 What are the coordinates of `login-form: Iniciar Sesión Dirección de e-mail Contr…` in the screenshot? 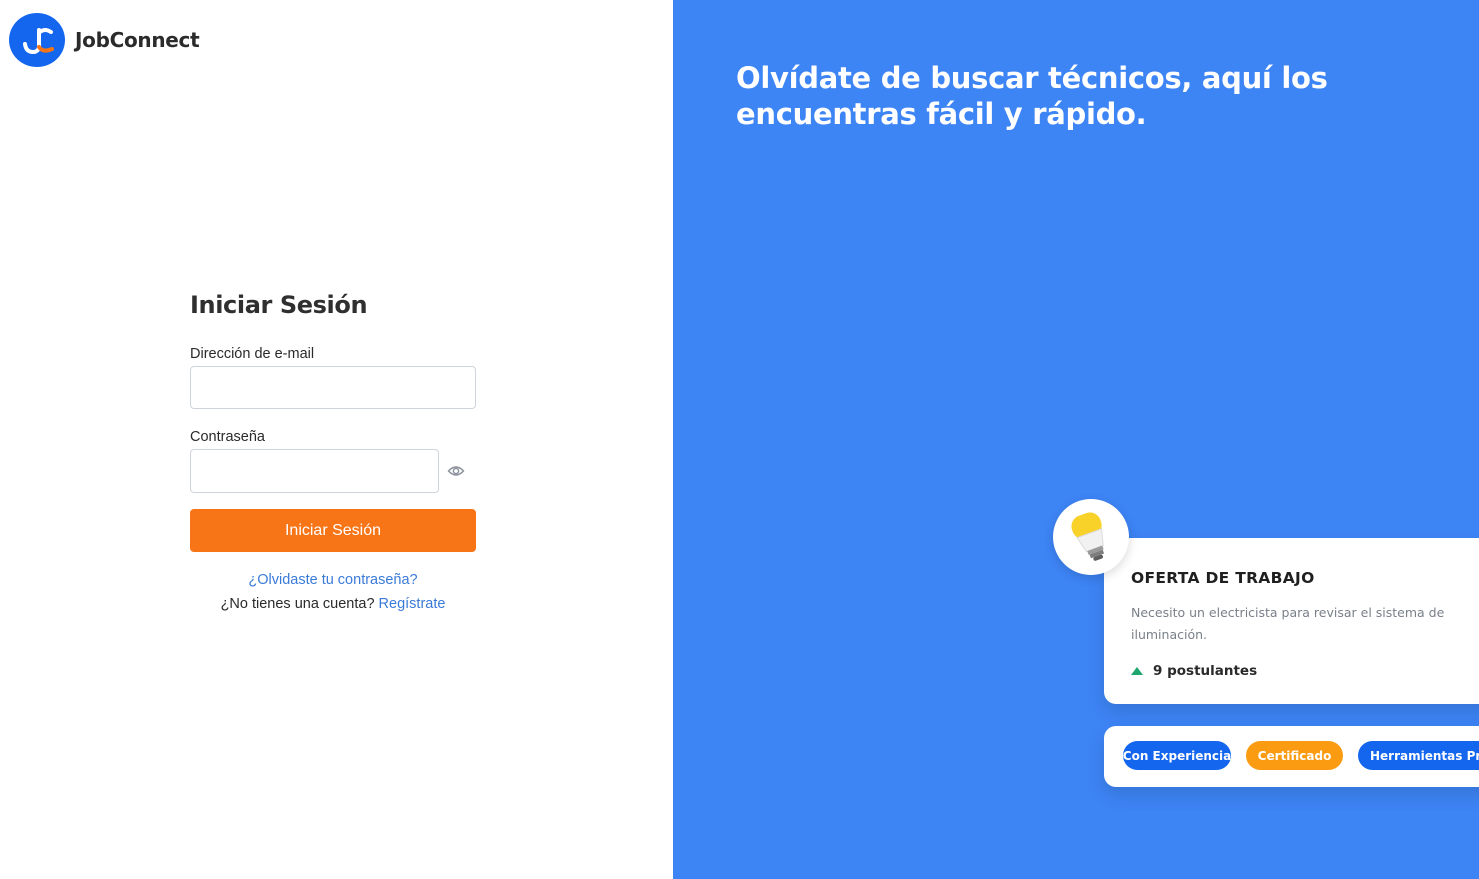 It's located at (333, 451).